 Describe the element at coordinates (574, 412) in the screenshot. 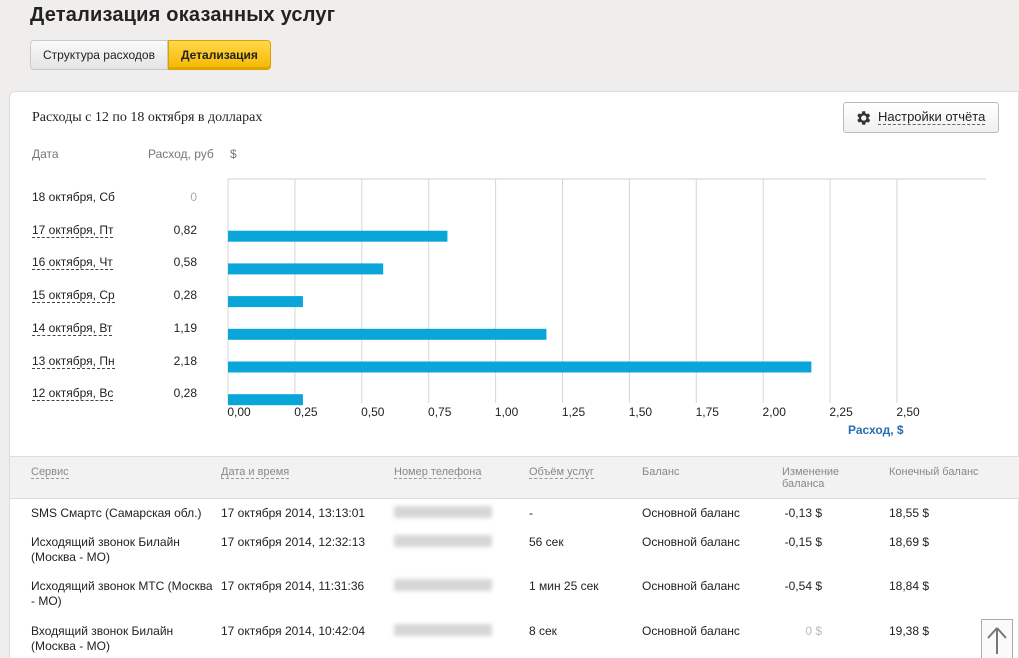

I see `x-tick-label: 1,25` at that location.